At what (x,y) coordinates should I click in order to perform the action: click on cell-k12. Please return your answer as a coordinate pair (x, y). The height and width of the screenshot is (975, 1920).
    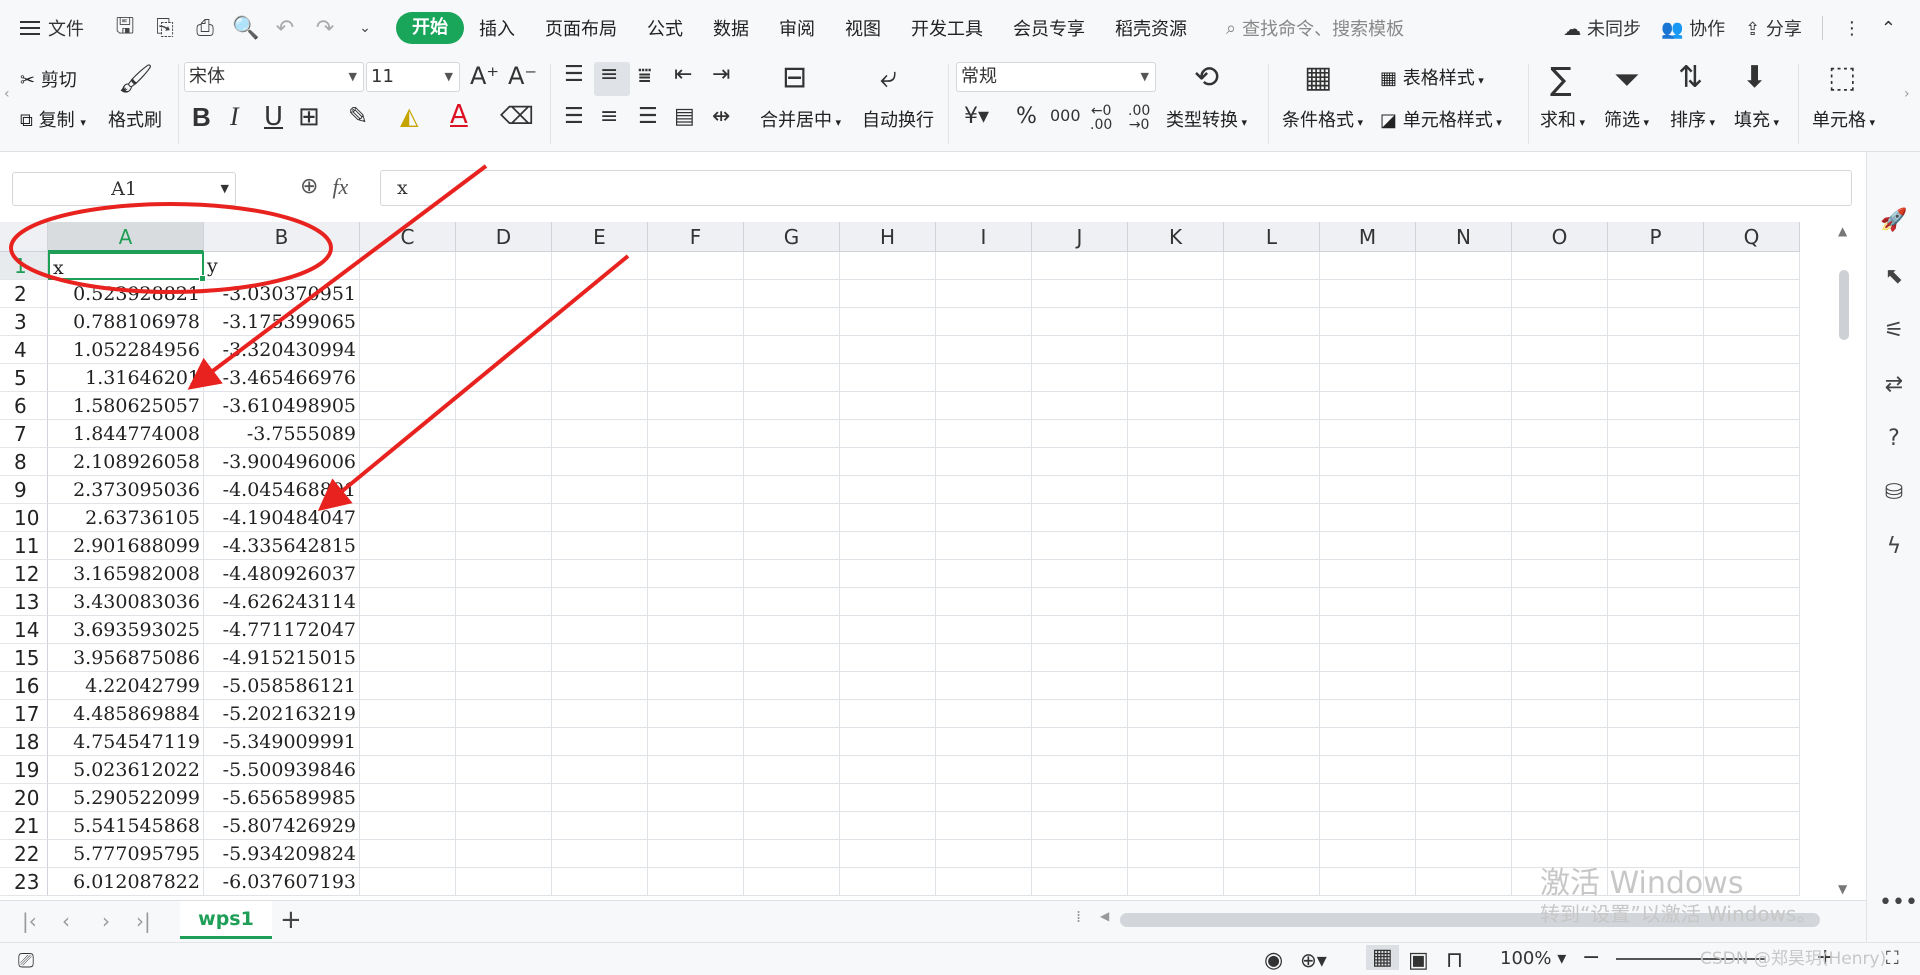
    Looking at the image, I should click on (1176, 574).